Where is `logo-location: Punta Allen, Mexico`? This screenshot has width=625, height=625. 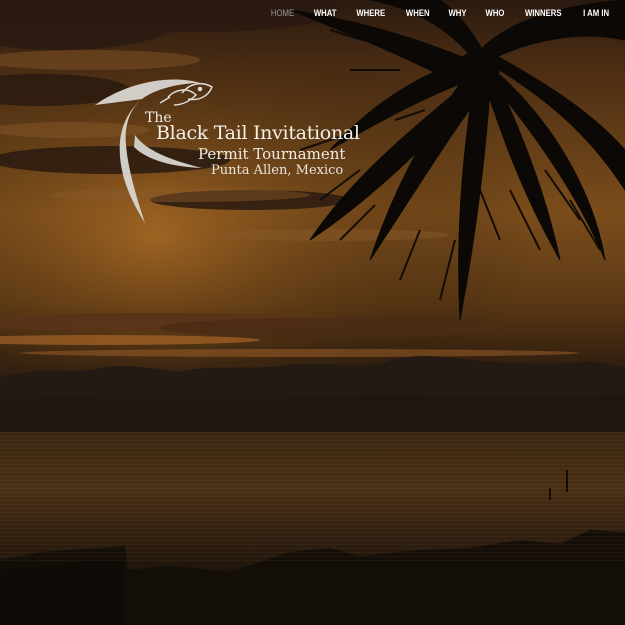
logo-location: Punta Allen, Mexico is located at coordinates (277, 170).